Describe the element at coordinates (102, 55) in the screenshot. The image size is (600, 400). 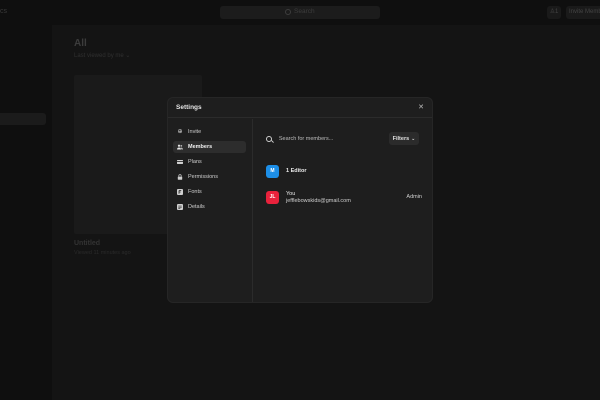
I see `sort-dropdown: Last viewed by me ⌄` at that location.